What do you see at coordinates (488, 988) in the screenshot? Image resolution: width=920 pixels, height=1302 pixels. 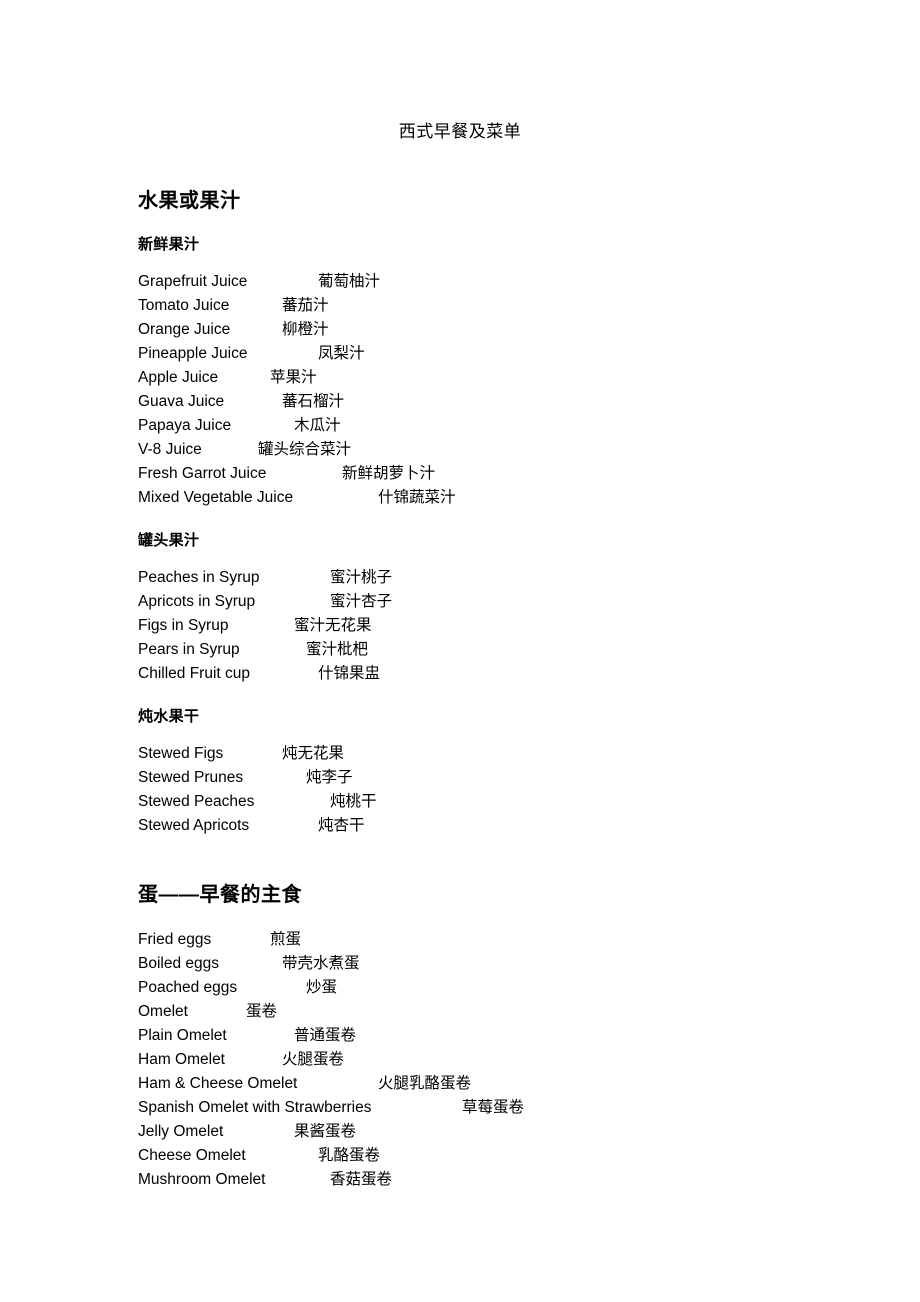 I see `menu-item: Poached eggs 炒蛋` at bounding box center [488, 988].